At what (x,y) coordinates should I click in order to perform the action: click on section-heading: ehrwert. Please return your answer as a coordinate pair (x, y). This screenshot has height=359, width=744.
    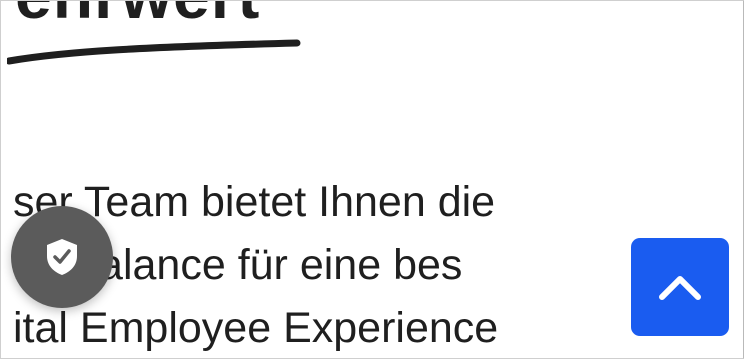
    Looking at the image, I should click on (137, 17).